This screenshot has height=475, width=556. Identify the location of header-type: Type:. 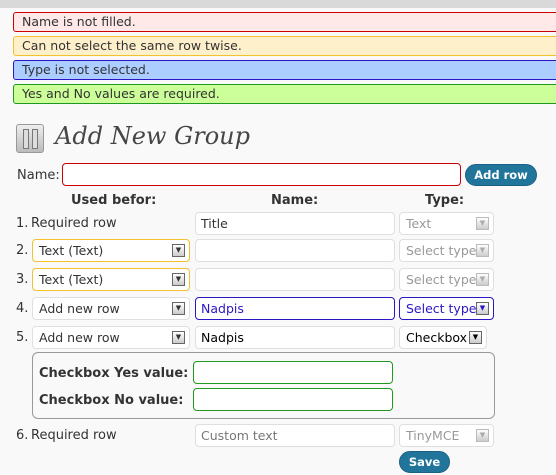
(445, 200).